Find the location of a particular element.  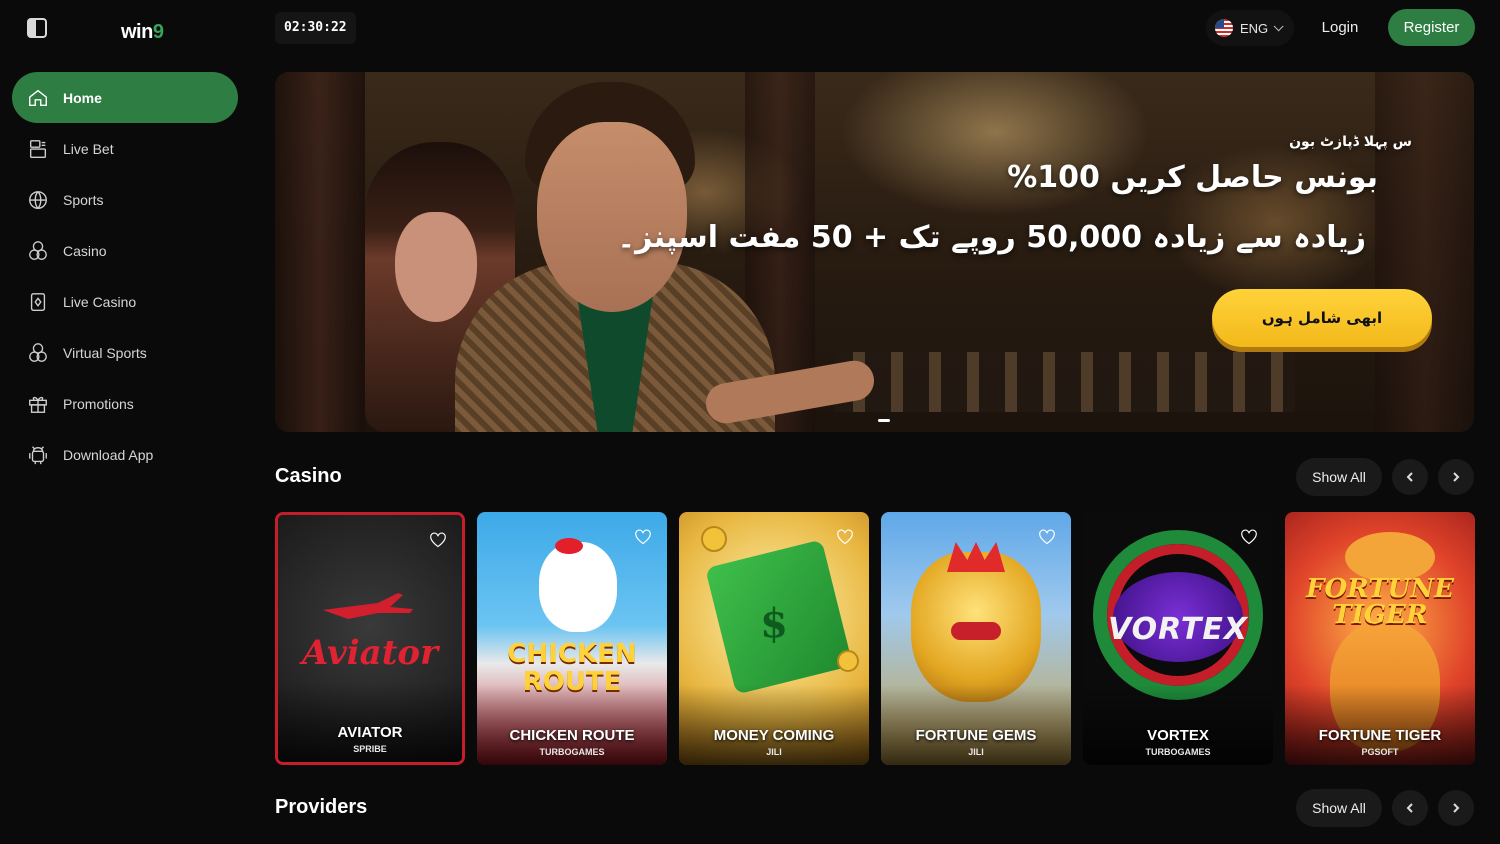

sidebar-item-download-app: Download App is located at coordinates (125, 454).